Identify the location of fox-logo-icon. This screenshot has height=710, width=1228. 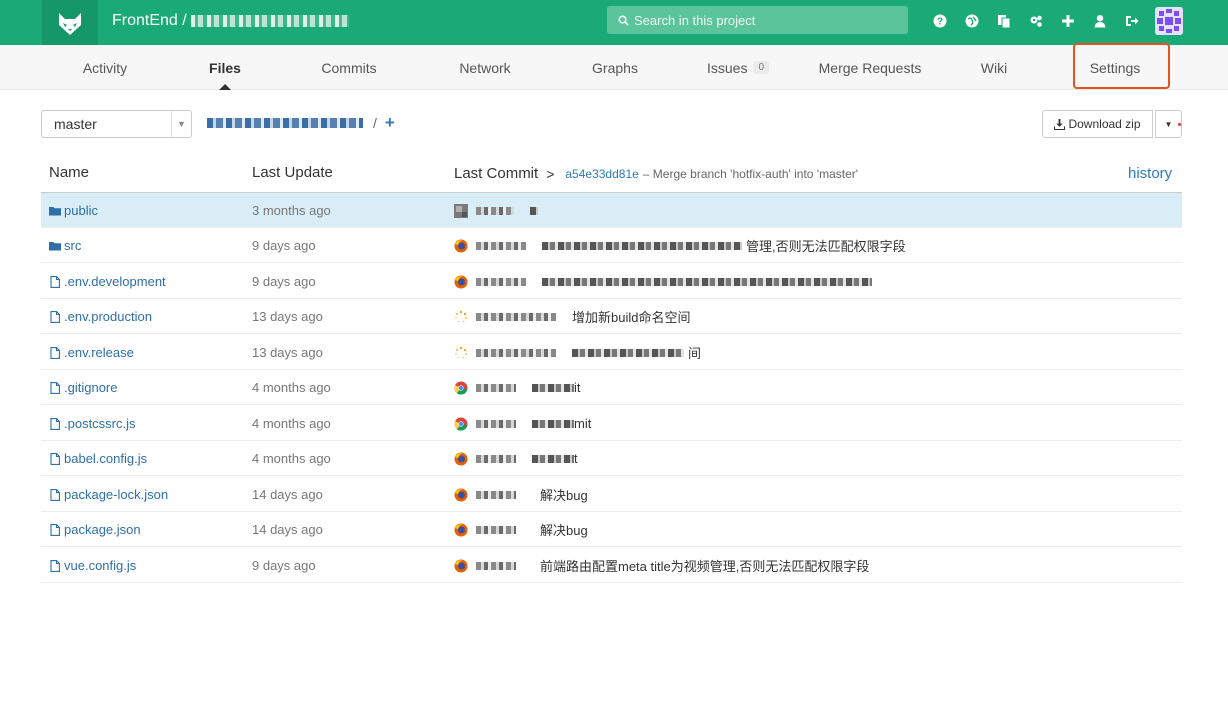
(70, 23).